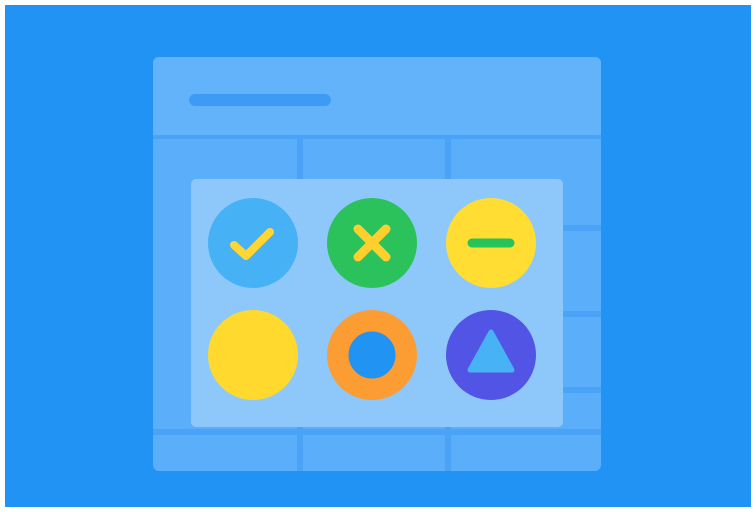 This screenshot has width=756, height=512. I want to click on solid-circle-icon, so click(253, 355).